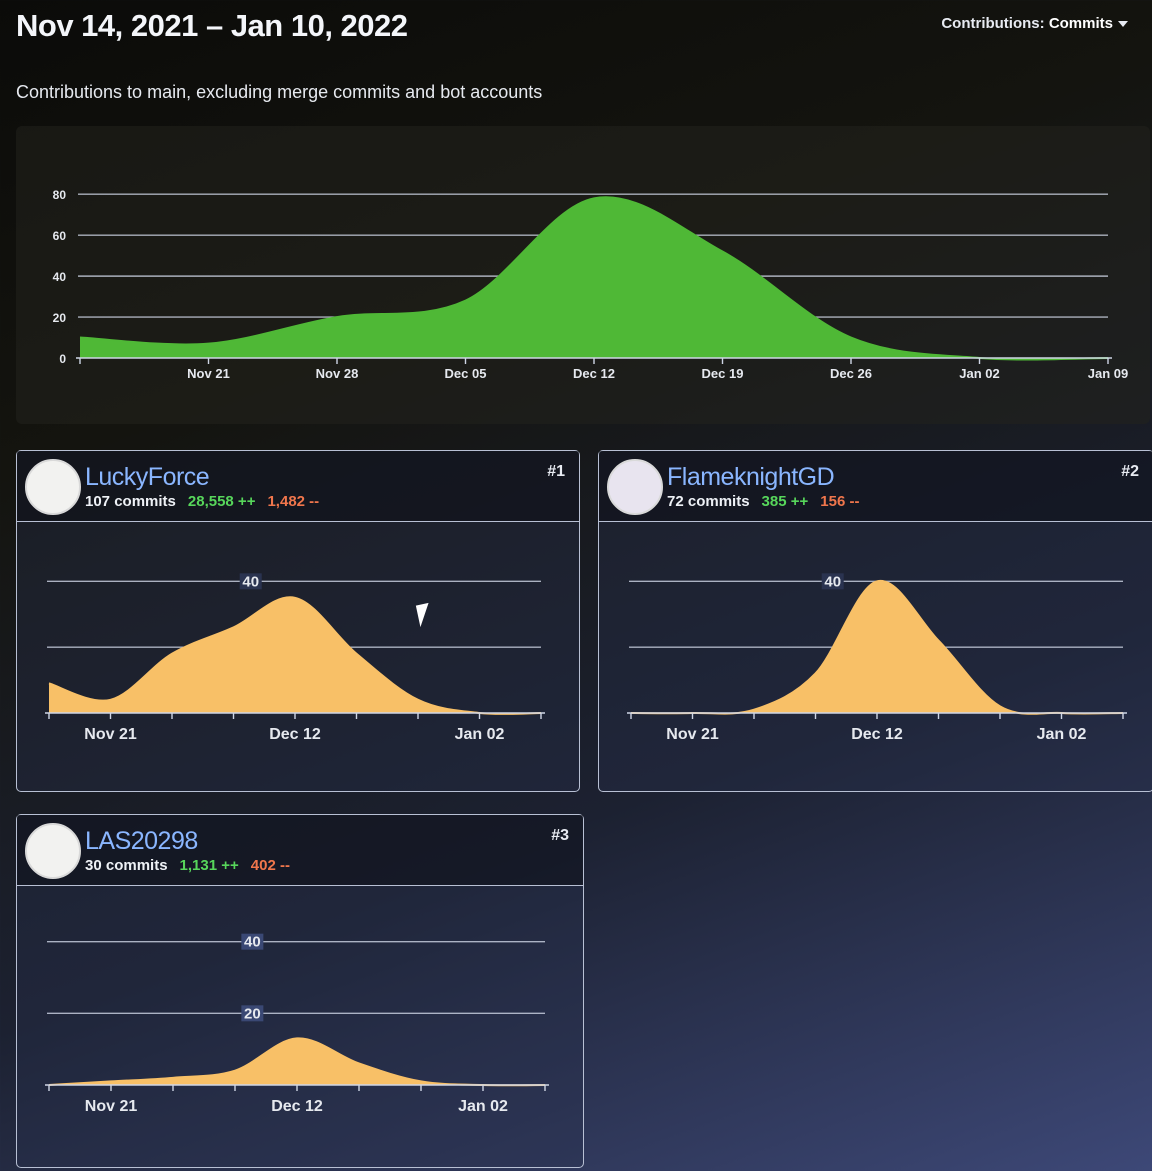  I want to click on deletions-count: 402 --, so click(270, 865).